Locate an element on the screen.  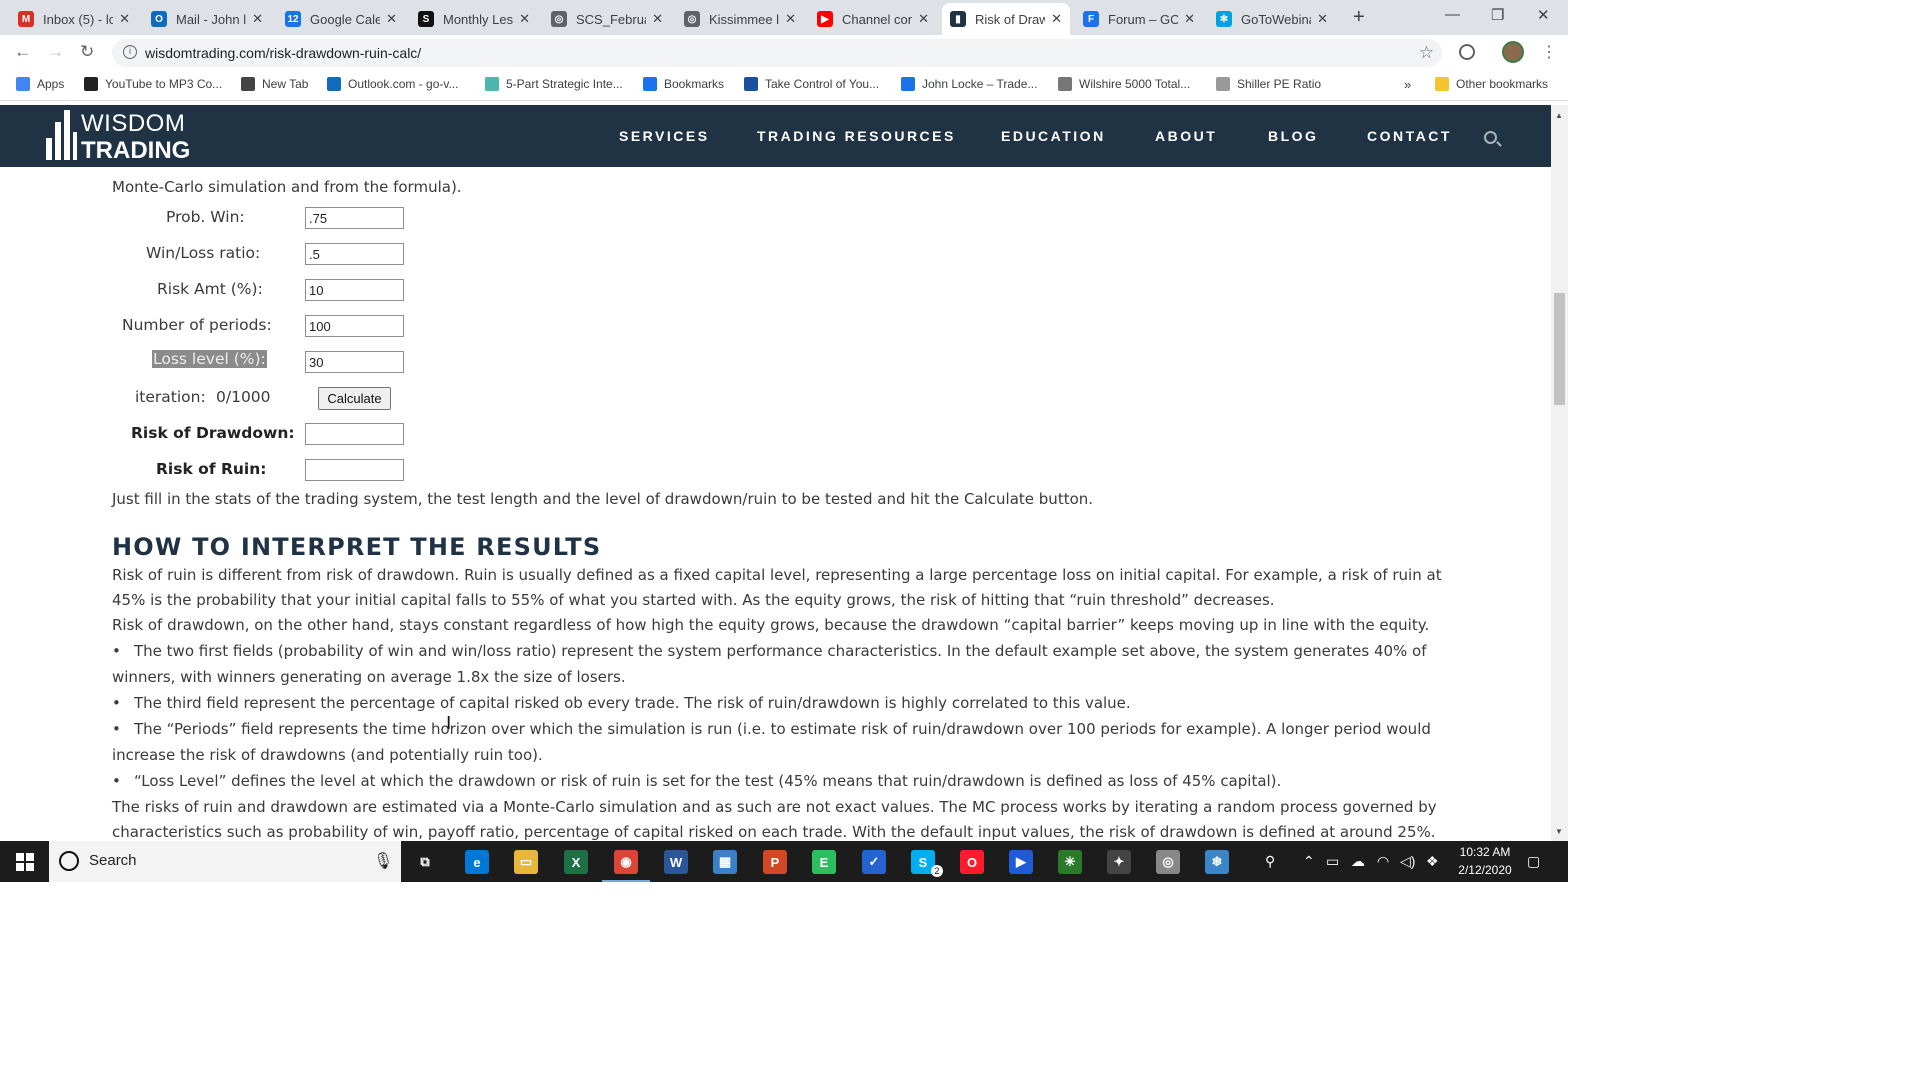
browser-tab: M Inbox (5) - lc ✕ is located at coordinates (74, 19).